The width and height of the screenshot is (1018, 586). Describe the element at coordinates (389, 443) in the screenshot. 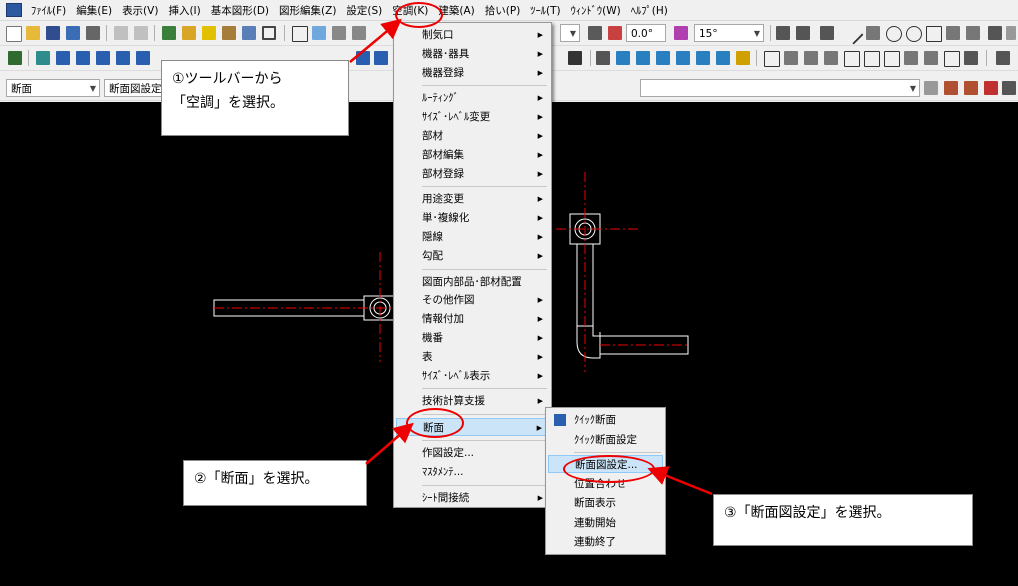

I see `arrow-step2` at that location.